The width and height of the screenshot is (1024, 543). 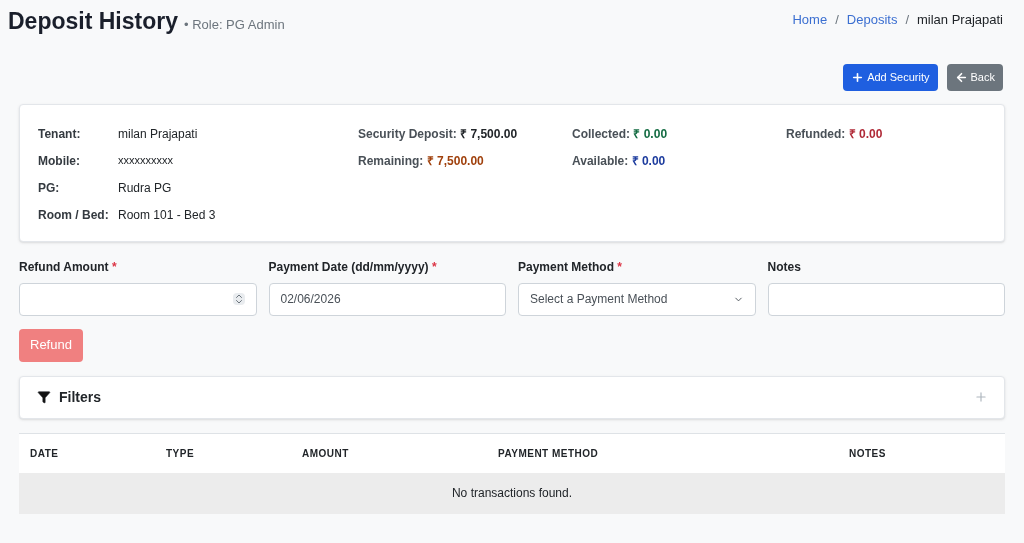 What do you see at coordinates (835, 134) in the screenshot?
I see `summary-item: Refunded: ₹ 0.00` at bounding box center [835, 134].